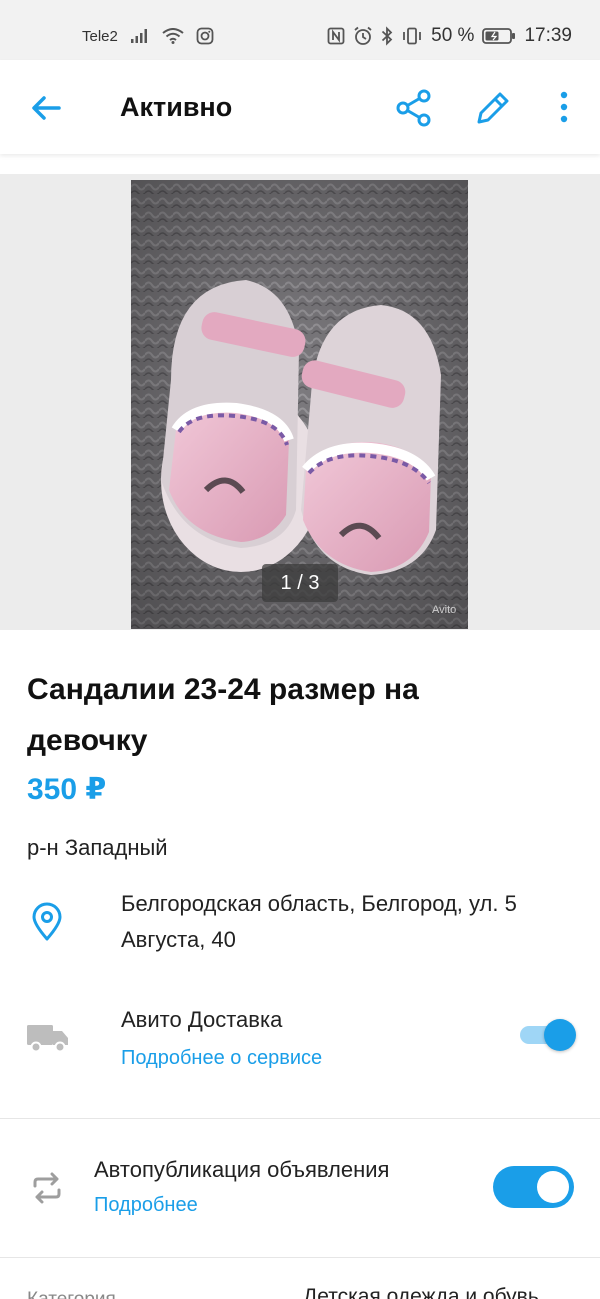 The width and height of the screenshot is (600, 1299). Describe the element at coordinates (387, 36) in the screenshot. I see `bluetooth-icon` at that location.